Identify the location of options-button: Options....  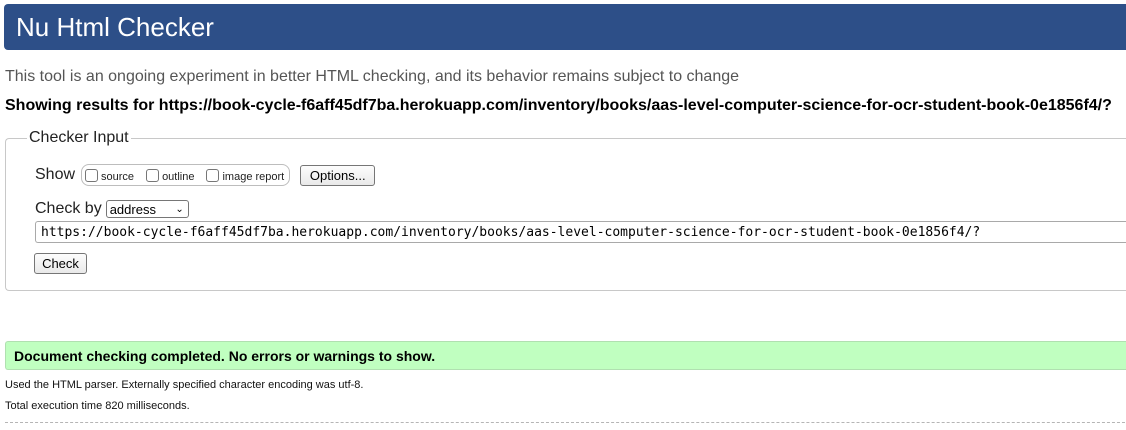
(338, 175).